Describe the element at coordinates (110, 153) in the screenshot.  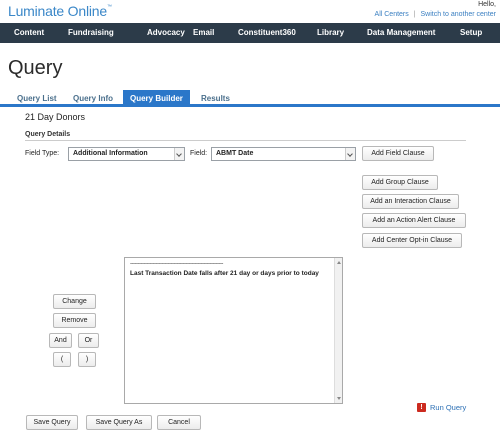
I see `field-type-value: Additional Information` at that location.